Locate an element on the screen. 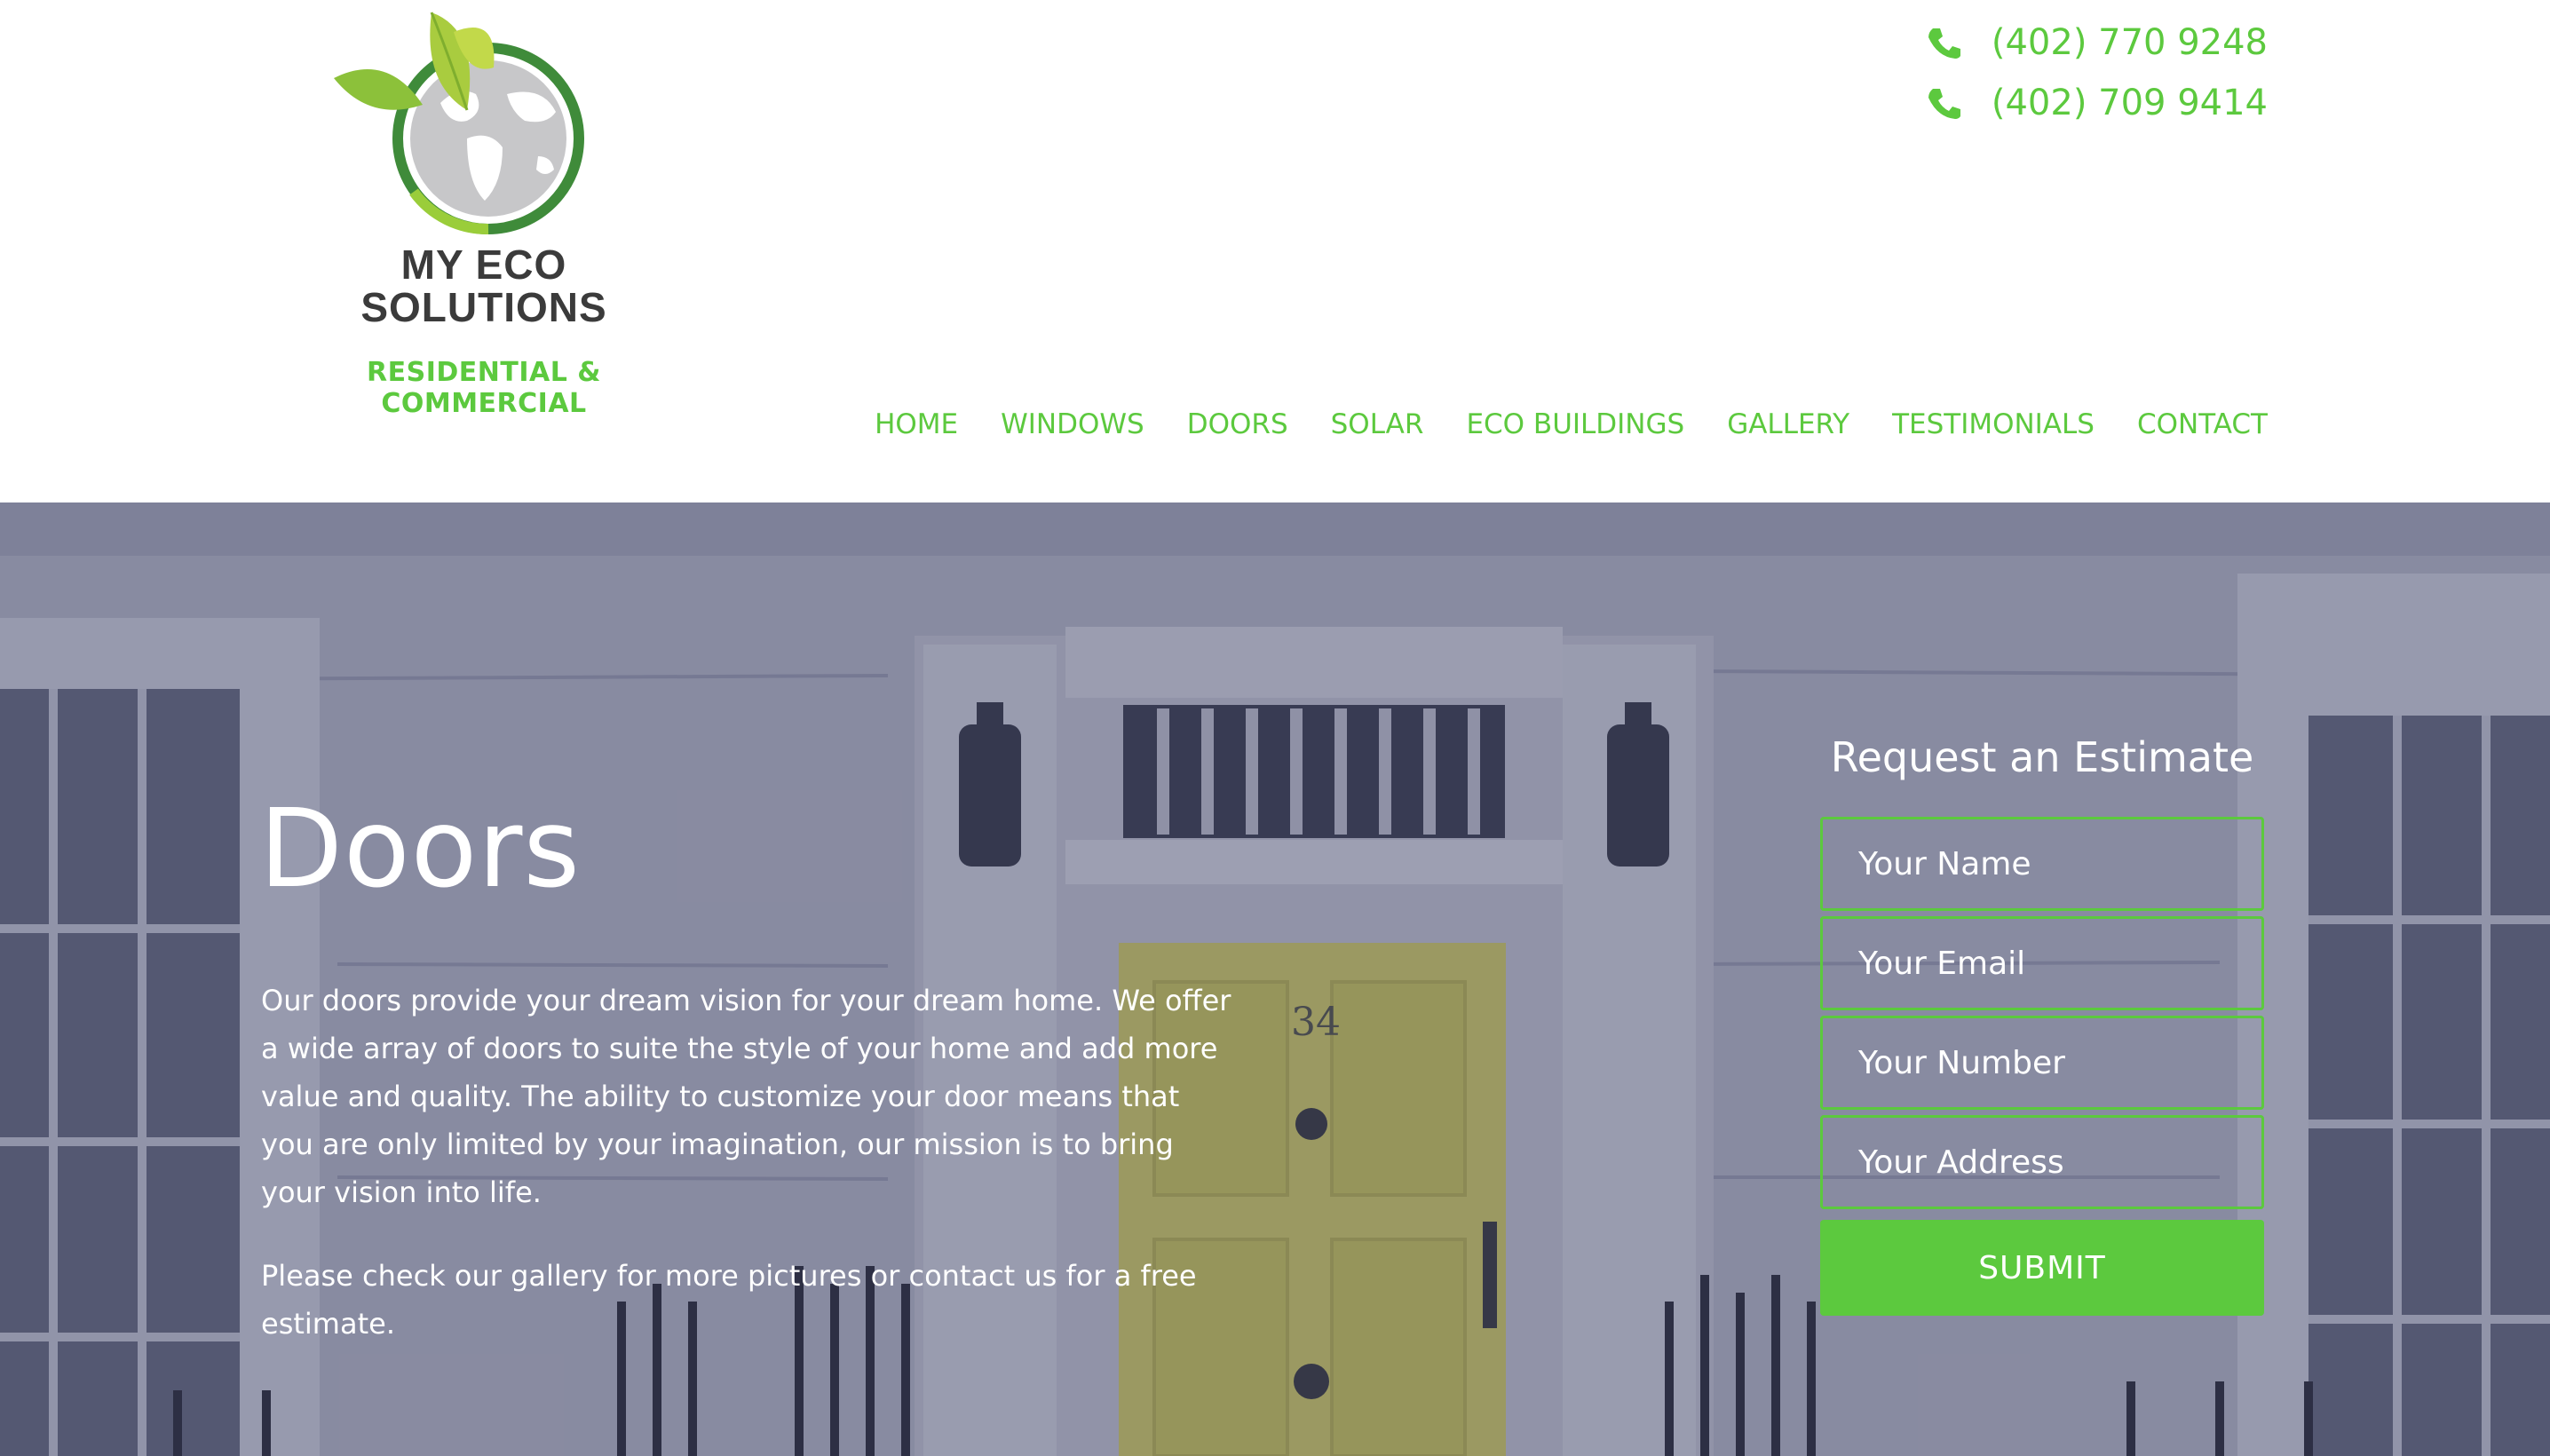  email-field is located at coordinates (2042, 963).